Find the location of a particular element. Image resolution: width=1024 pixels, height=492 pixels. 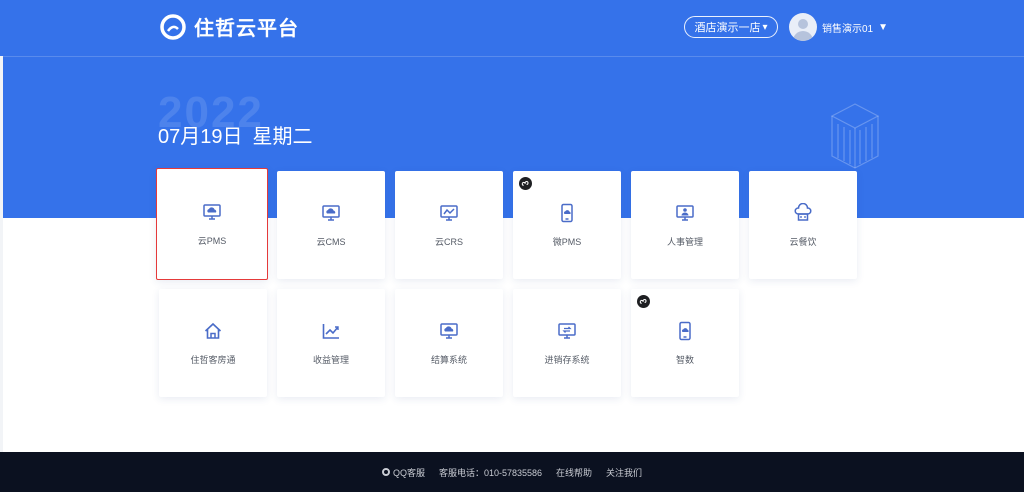

user-menu: 销售演示01 ▼ is located at coordinates (838, 27).